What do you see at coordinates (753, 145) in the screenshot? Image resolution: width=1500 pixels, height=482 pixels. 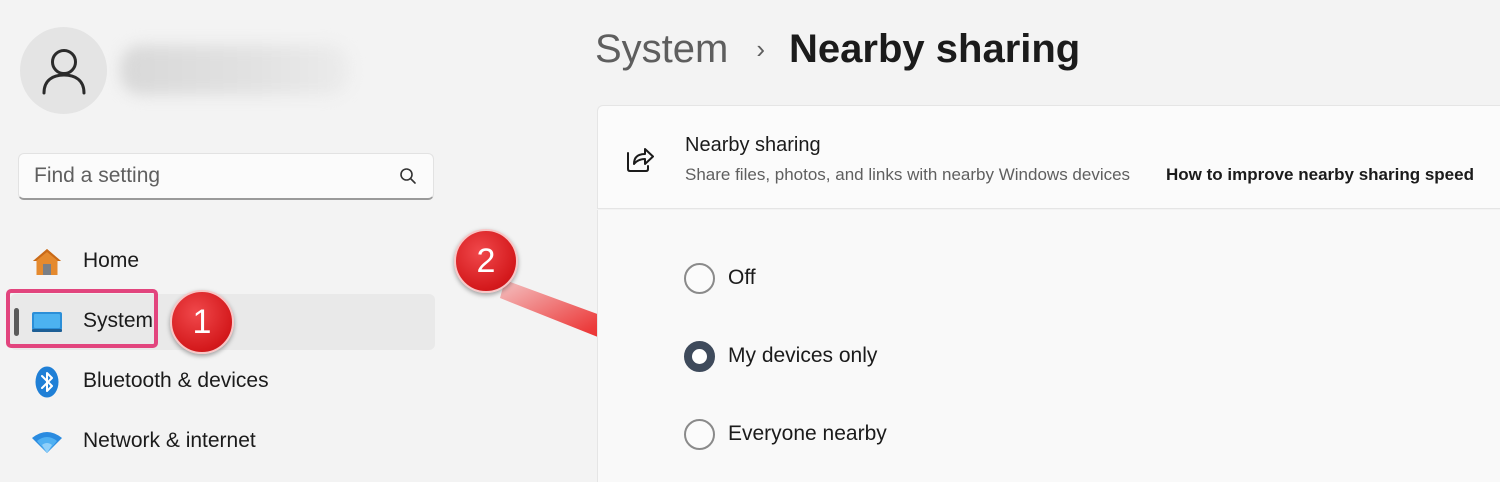 I see `card-title: Nearby sharing` at bounding box center [753, 145].